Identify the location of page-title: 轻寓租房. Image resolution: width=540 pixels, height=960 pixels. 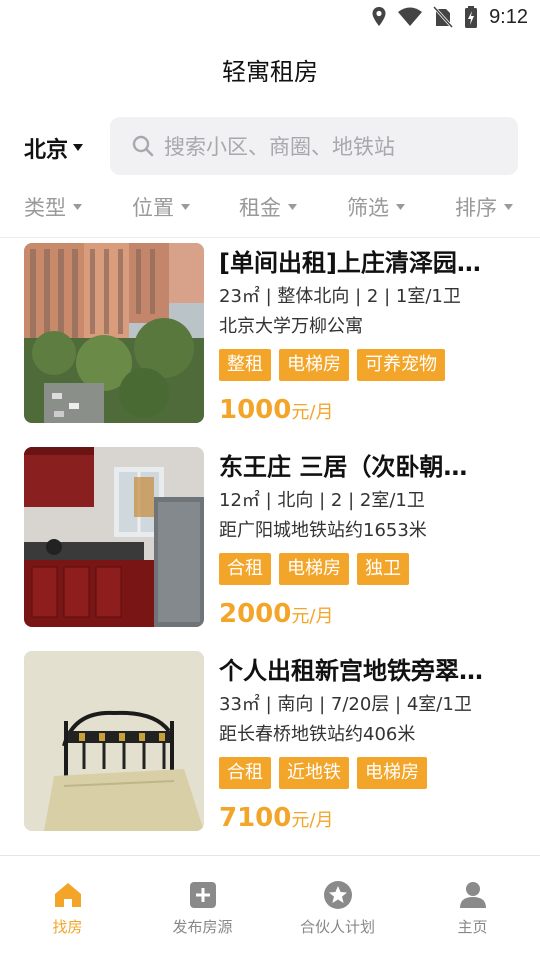
(270, 72).